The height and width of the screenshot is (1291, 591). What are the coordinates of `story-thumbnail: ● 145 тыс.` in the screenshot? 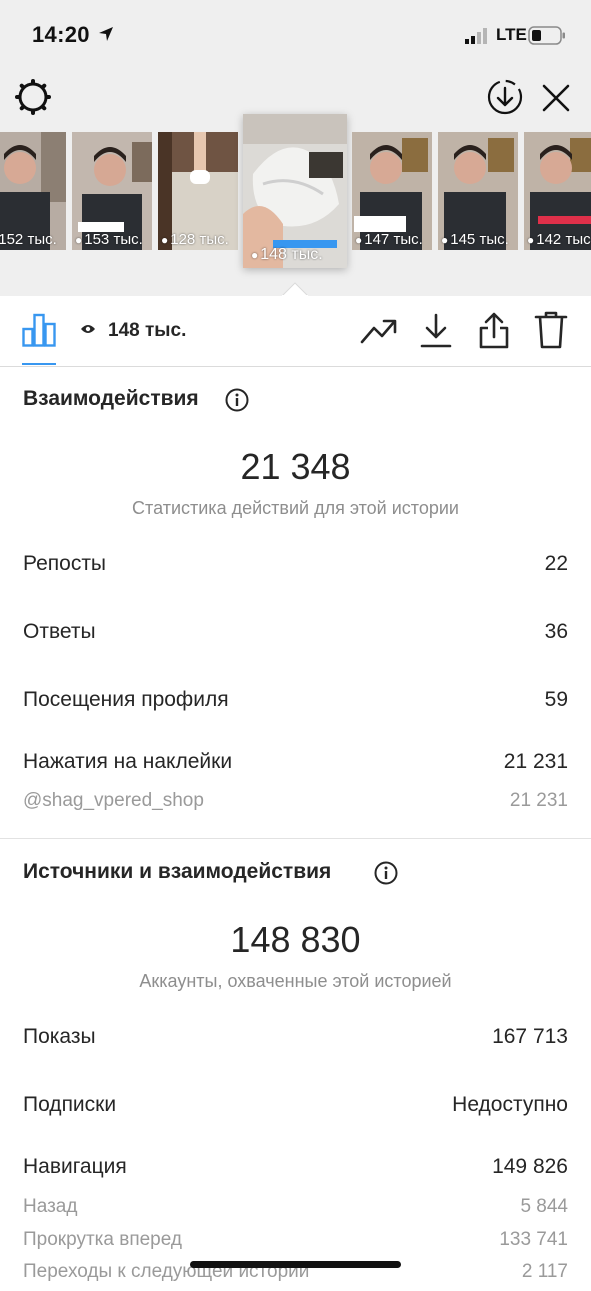 It's located at (478, 191).